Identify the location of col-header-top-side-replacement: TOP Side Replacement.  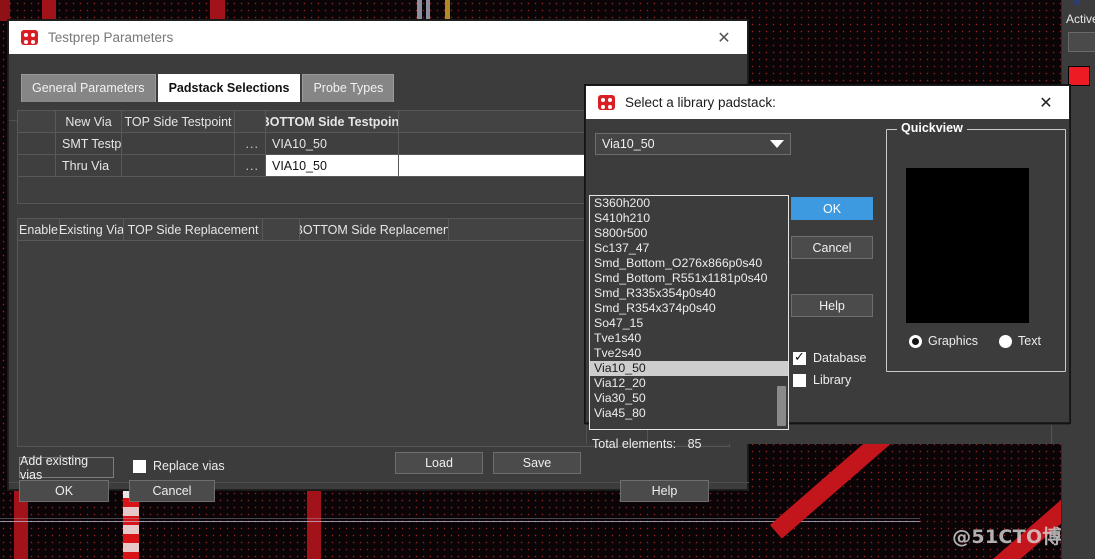
(193, 230).